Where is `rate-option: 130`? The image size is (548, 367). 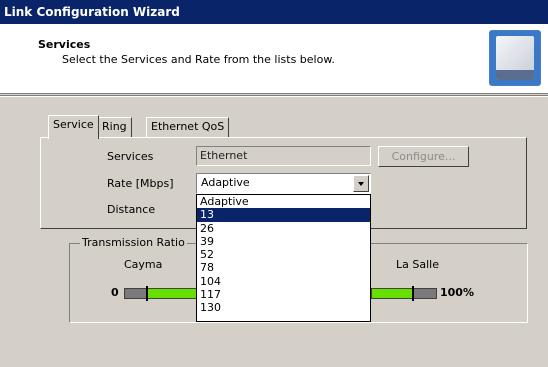
rate-option: 130 is located at coordinates (283, 307).